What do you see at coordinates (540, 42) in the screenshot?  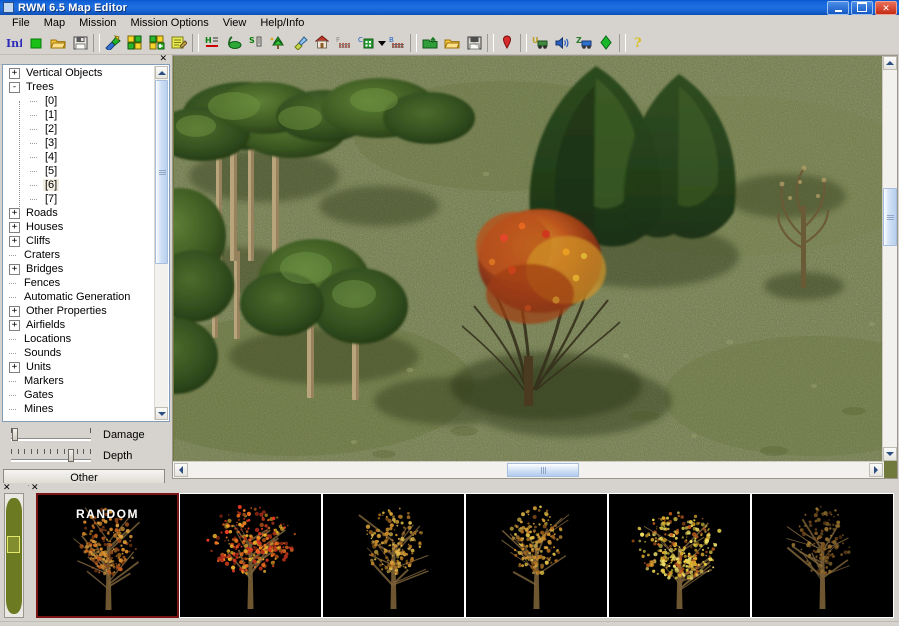 I see `unit-icon: U` at bounding box center [540, 42].